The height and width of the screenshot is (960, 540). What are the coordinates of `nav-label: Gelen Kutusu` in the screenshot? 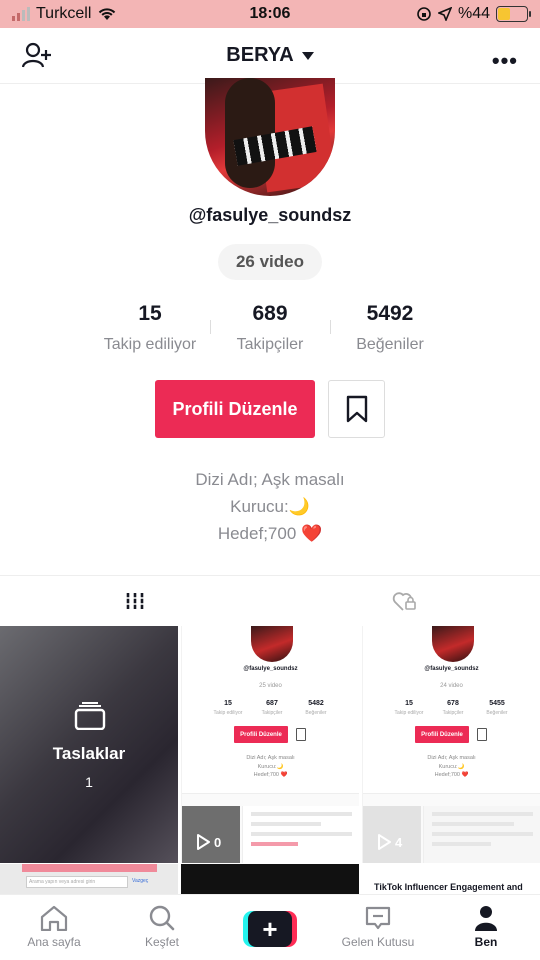 It's located at (378, 942).